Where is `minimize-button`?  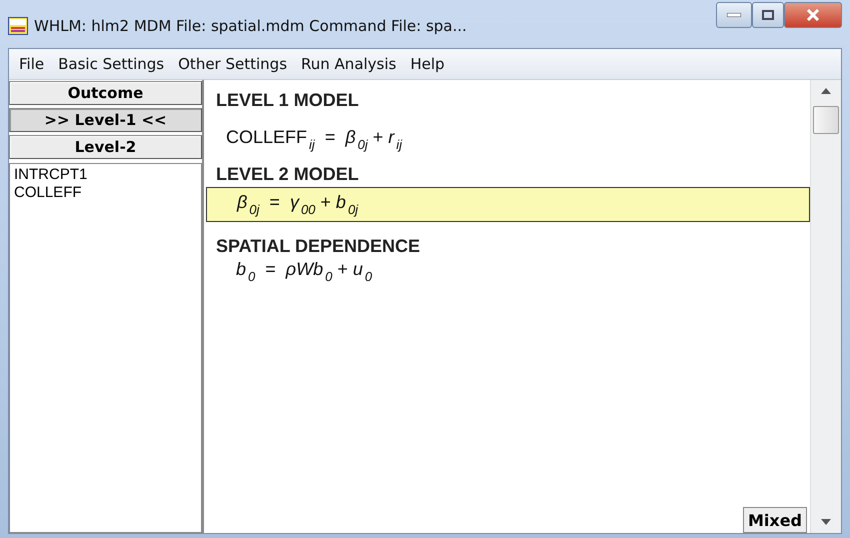 minimize-button is located at coordinates (734, 15).